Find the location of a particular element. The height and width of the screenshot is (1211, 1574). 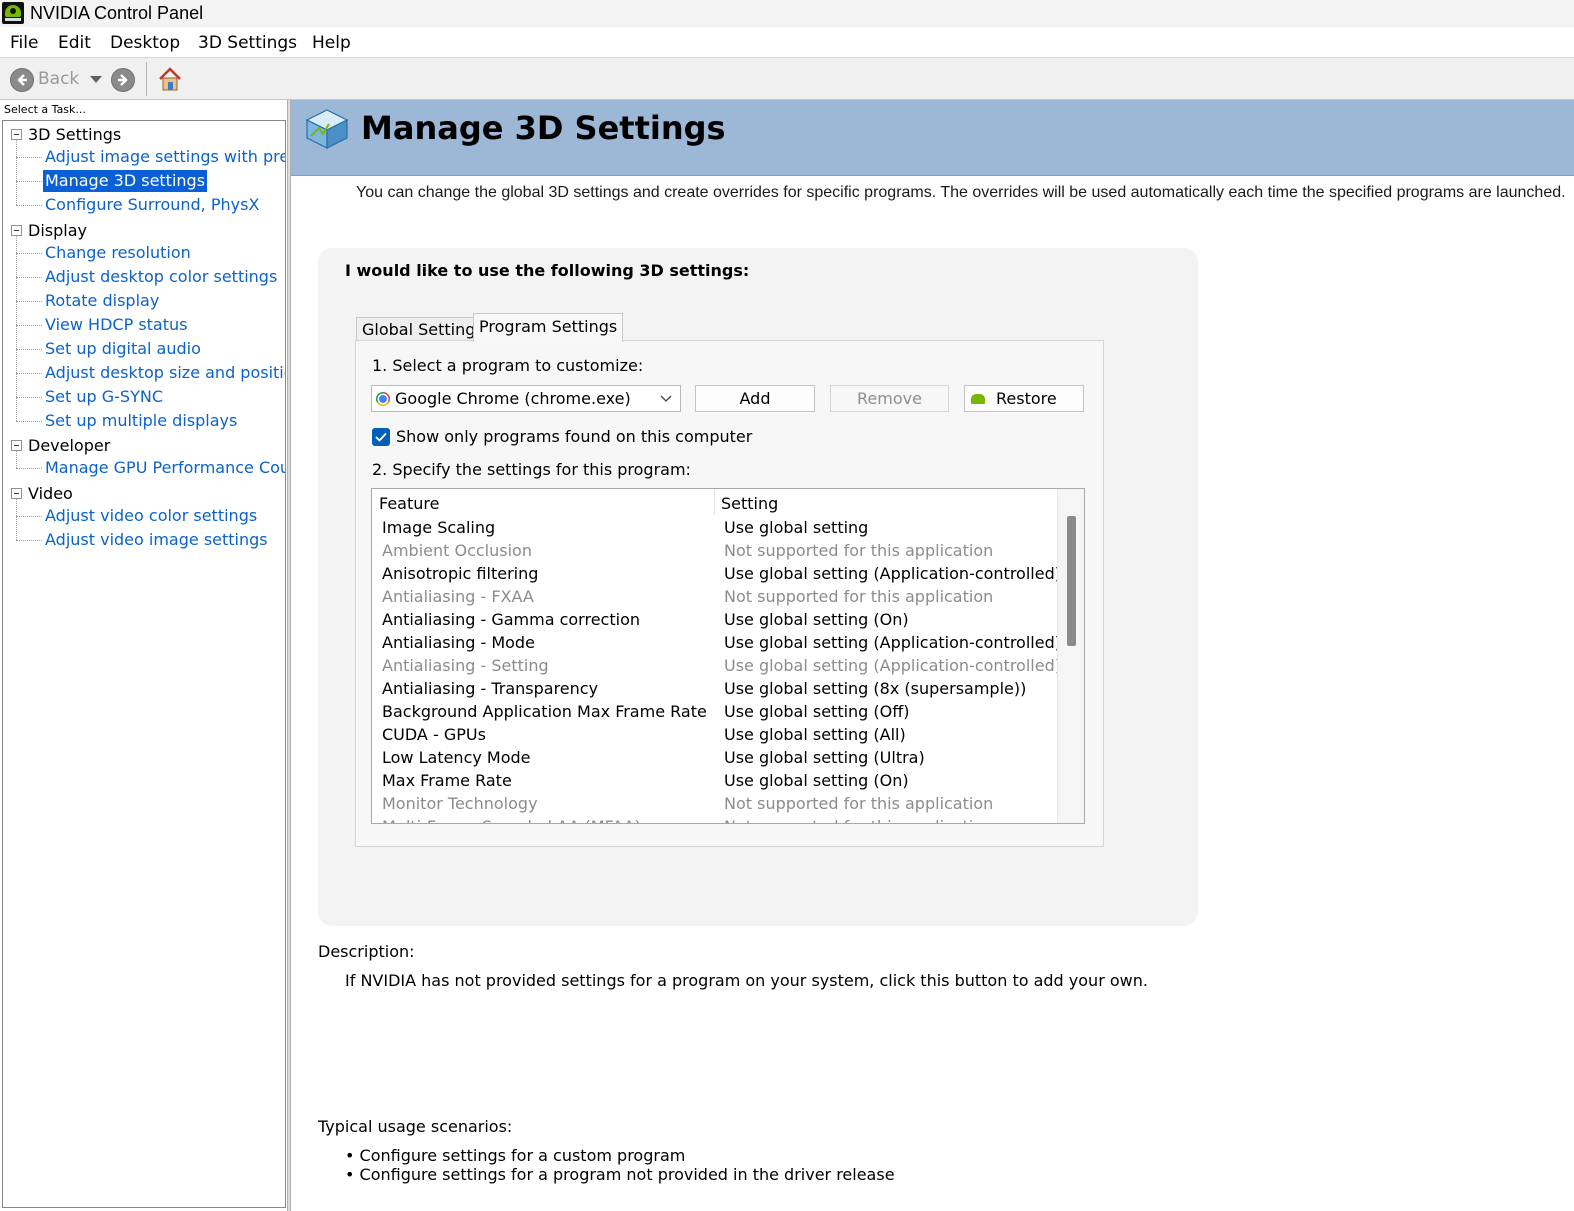

task-configure-surround: Configure Surround, PhysX is located at coordinates (152, 205).